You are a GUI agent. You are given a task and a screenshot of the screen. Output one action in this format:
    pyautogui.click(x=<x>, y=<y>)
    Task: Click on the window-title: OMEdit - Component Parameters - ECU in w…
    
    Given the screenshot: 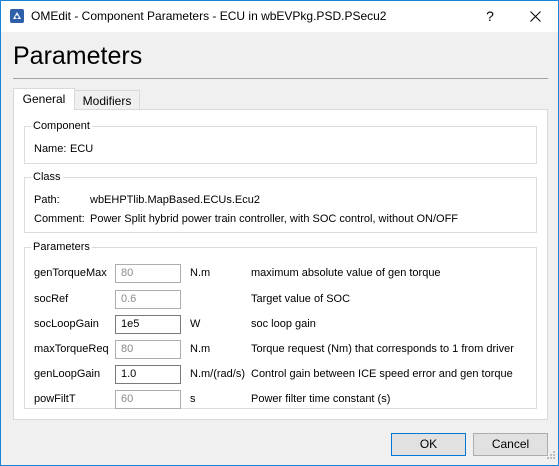 What is the action you would take?
    pyautogui.click(x=209, y=16)
    